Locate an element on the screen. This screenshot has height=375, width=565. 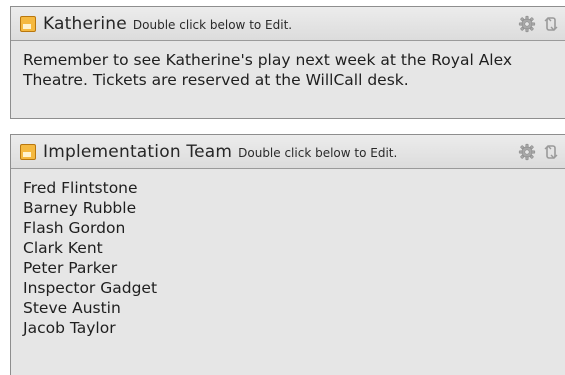
team-member: Fred Flintstone is located at coordinates (80, 188).